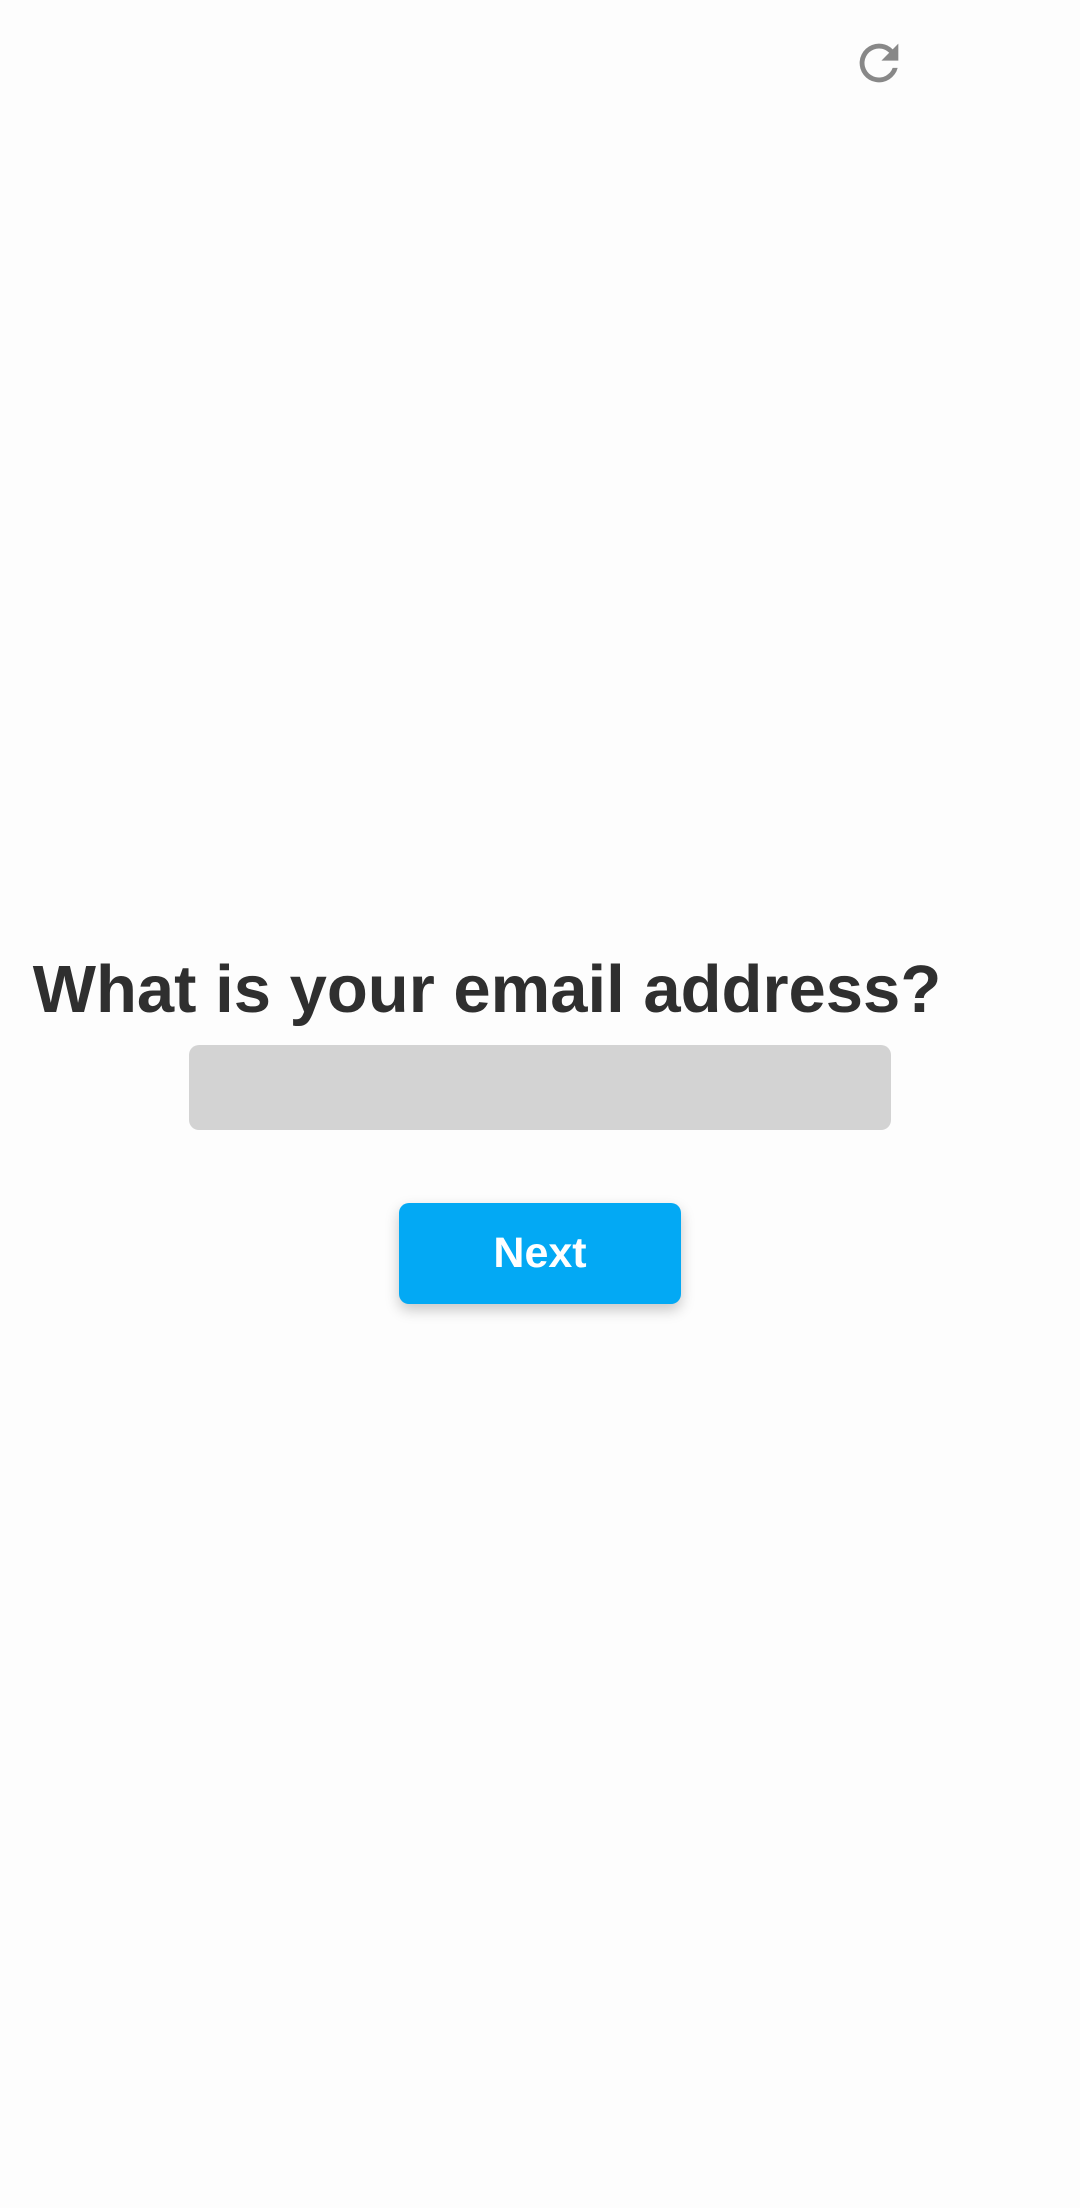 The width and height of the screenshot is (1080, 2208). I want to click on next-button-label: Next, so click(540, 1253).